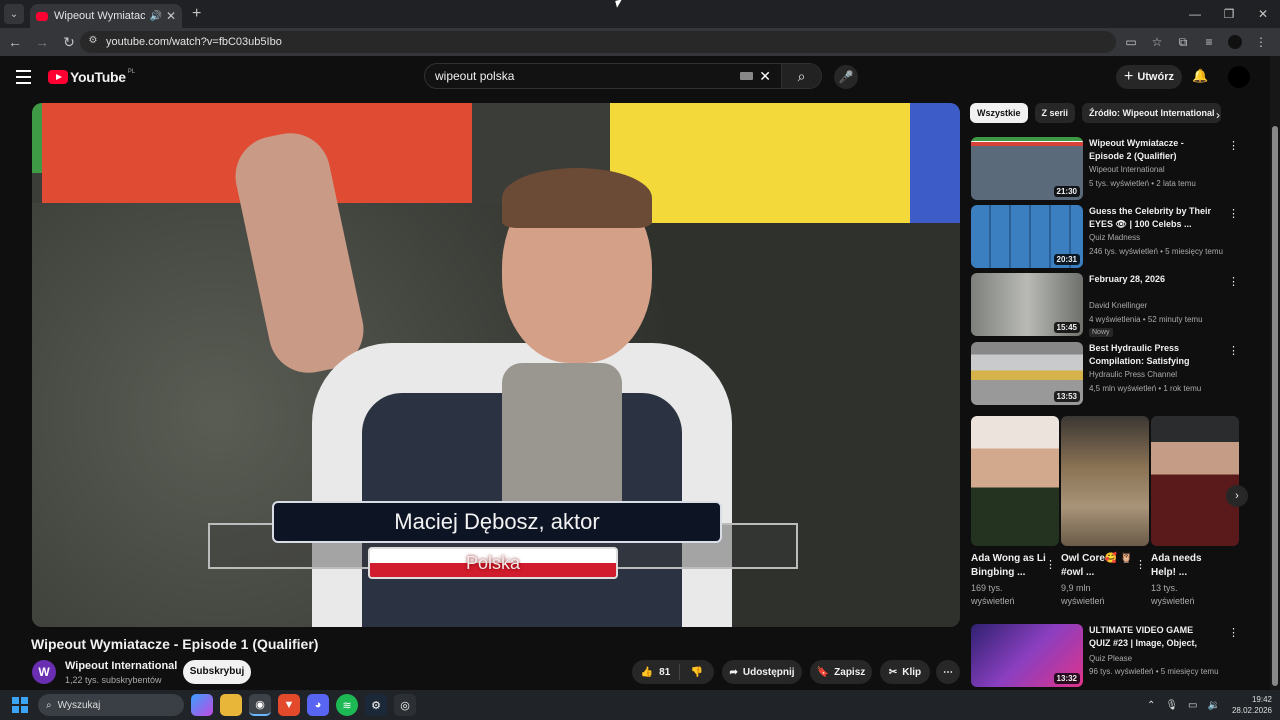  Describe the element at coordinates (846, 77) in the screenshot. I see `voice-search-button: 🎤` at that location.